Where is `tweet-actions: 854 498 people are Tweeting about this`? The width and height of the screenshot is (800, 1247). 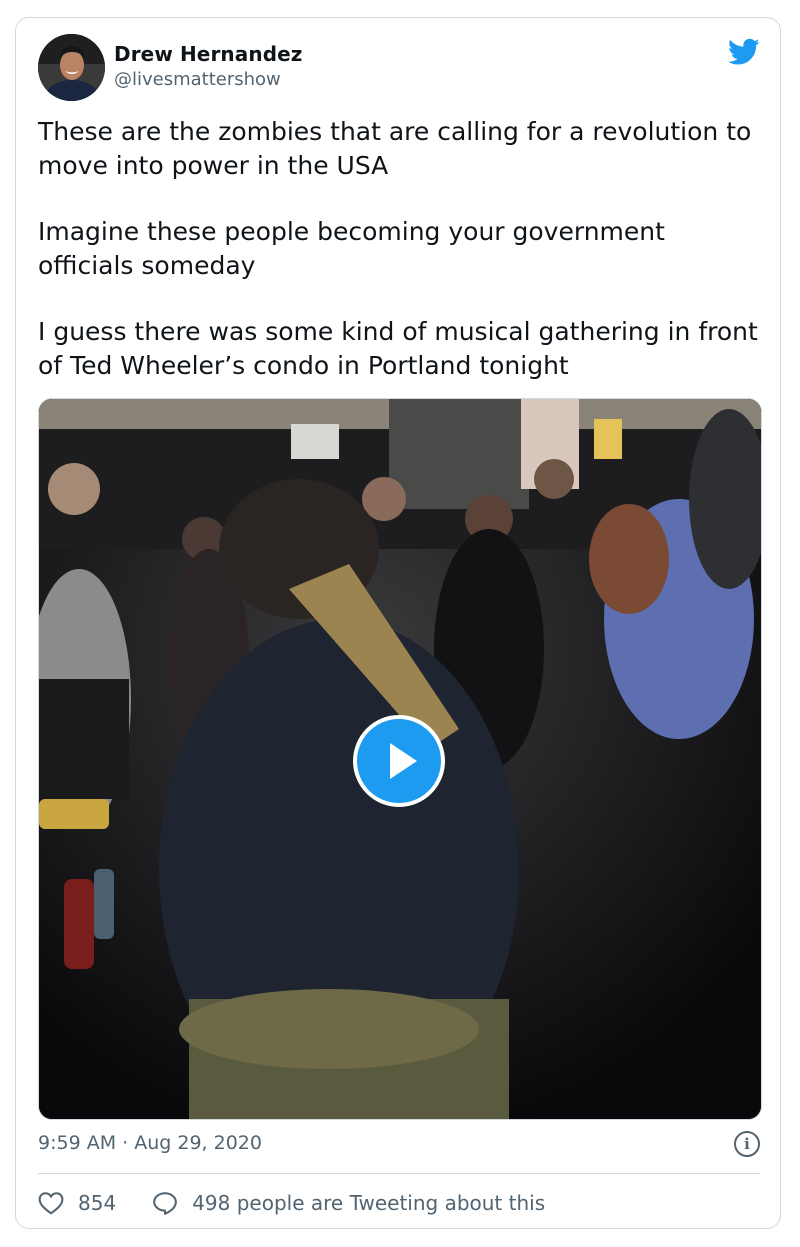
tweet-actions: 854 498 people are Tweeting about this is located at coordinates (291, 1203).